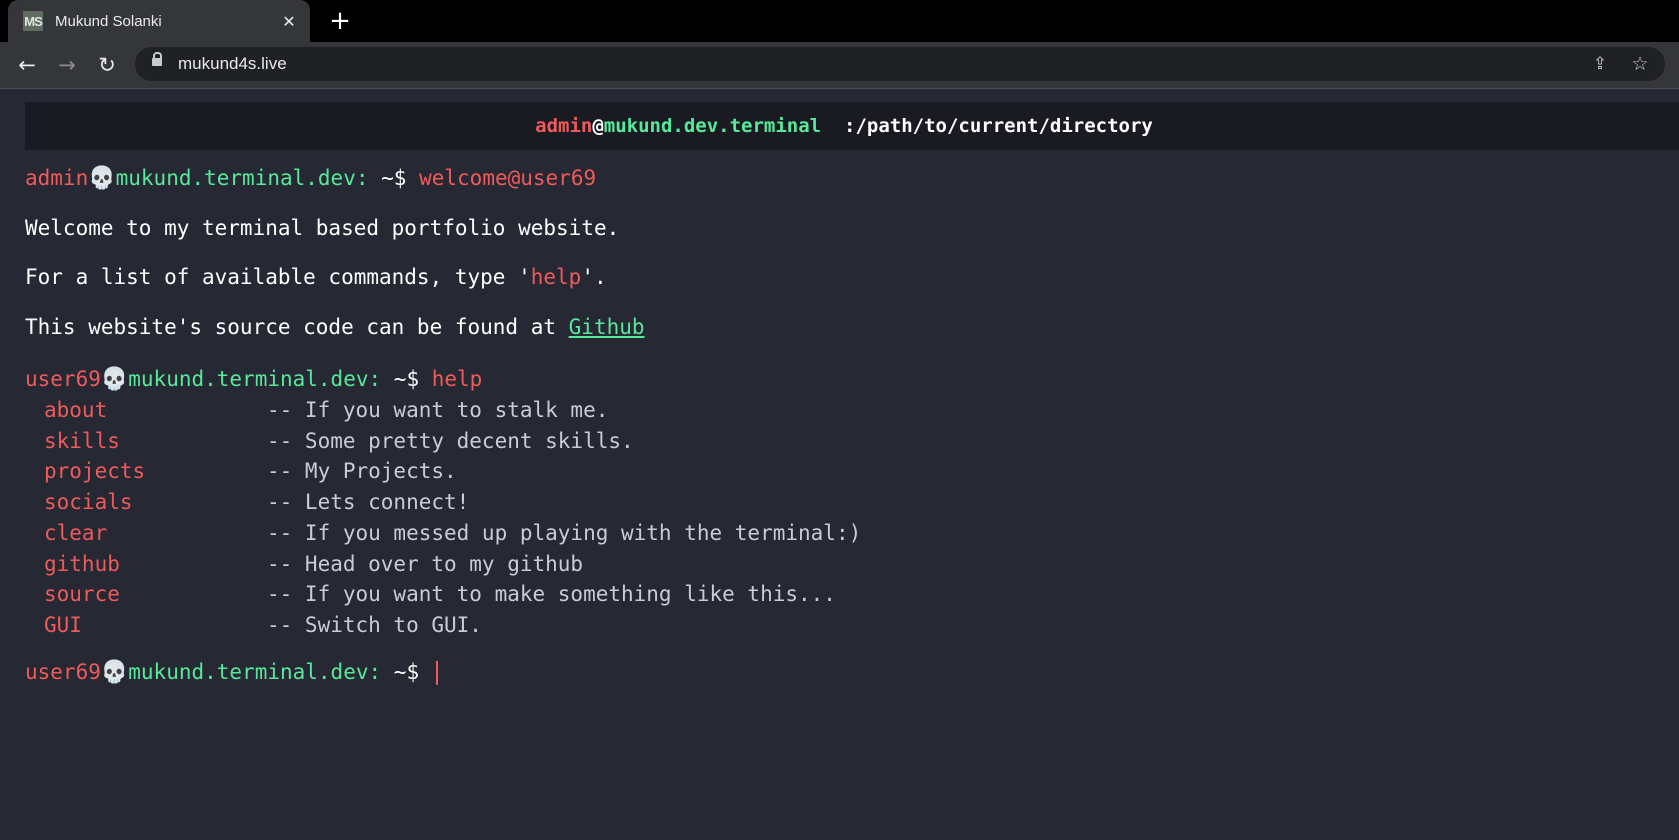 The image size is (1679, 840). What do you see at coordinates (594, 277) in the screenshot?
I see `welcome-text-2-post: '.` at bounding box center [594, 277].